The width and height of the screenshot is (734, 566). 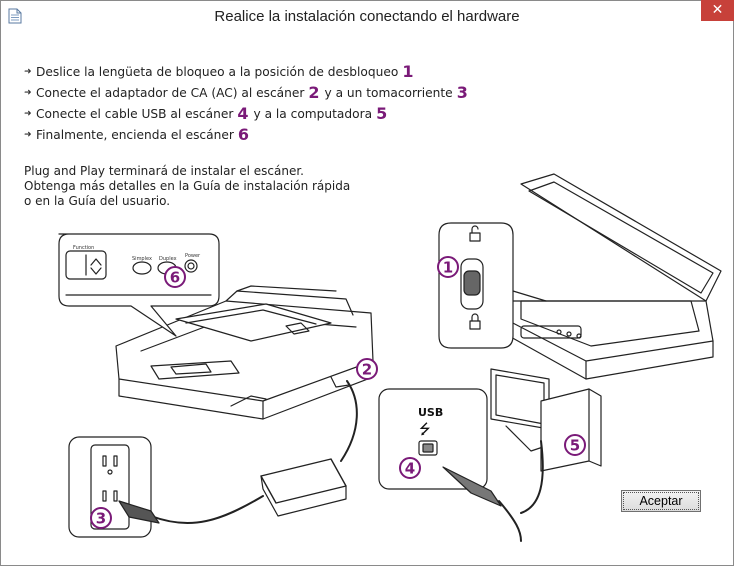 I want to click on usb-label: USB, so click(x=430, y=412).